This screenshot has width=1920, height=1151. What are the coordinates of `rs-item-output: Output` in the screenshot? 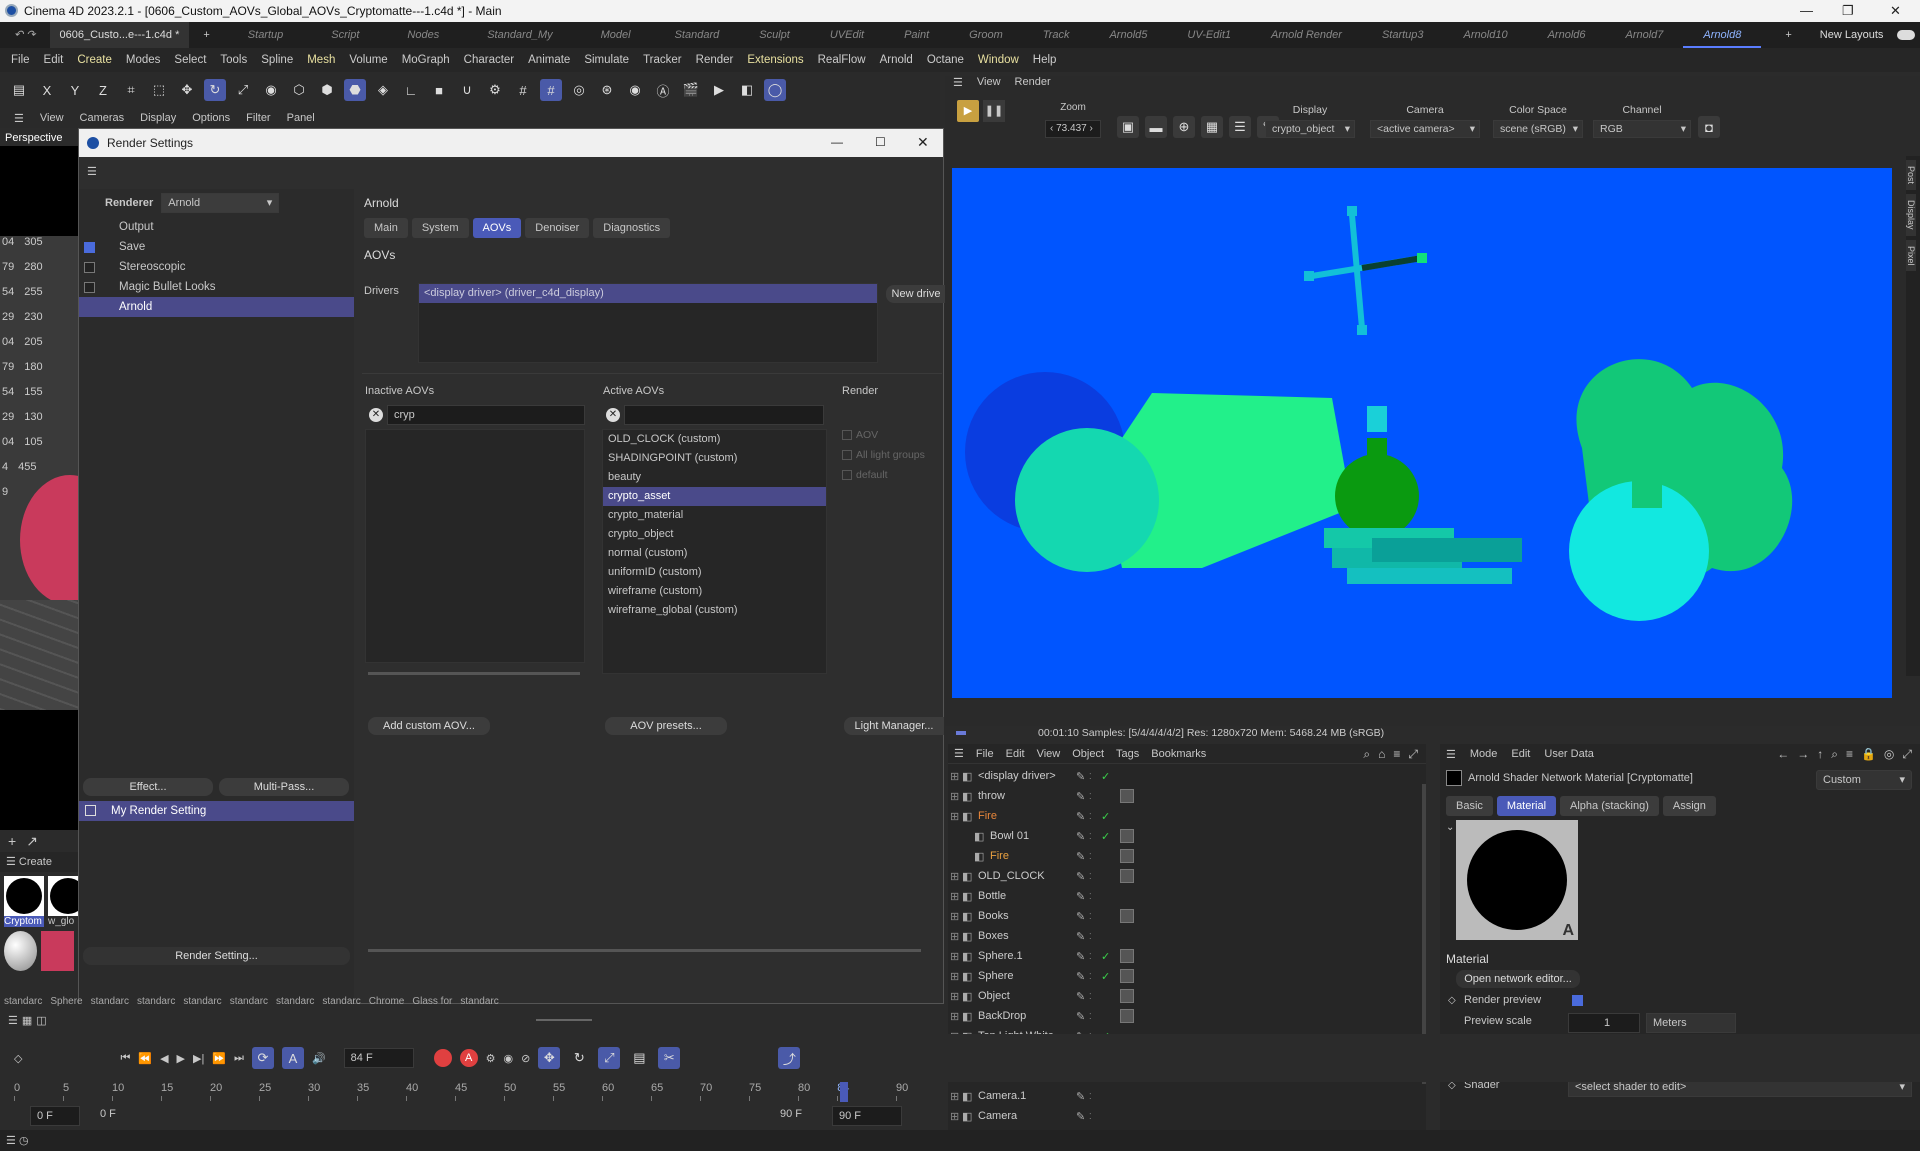 It's located at (216, 227).